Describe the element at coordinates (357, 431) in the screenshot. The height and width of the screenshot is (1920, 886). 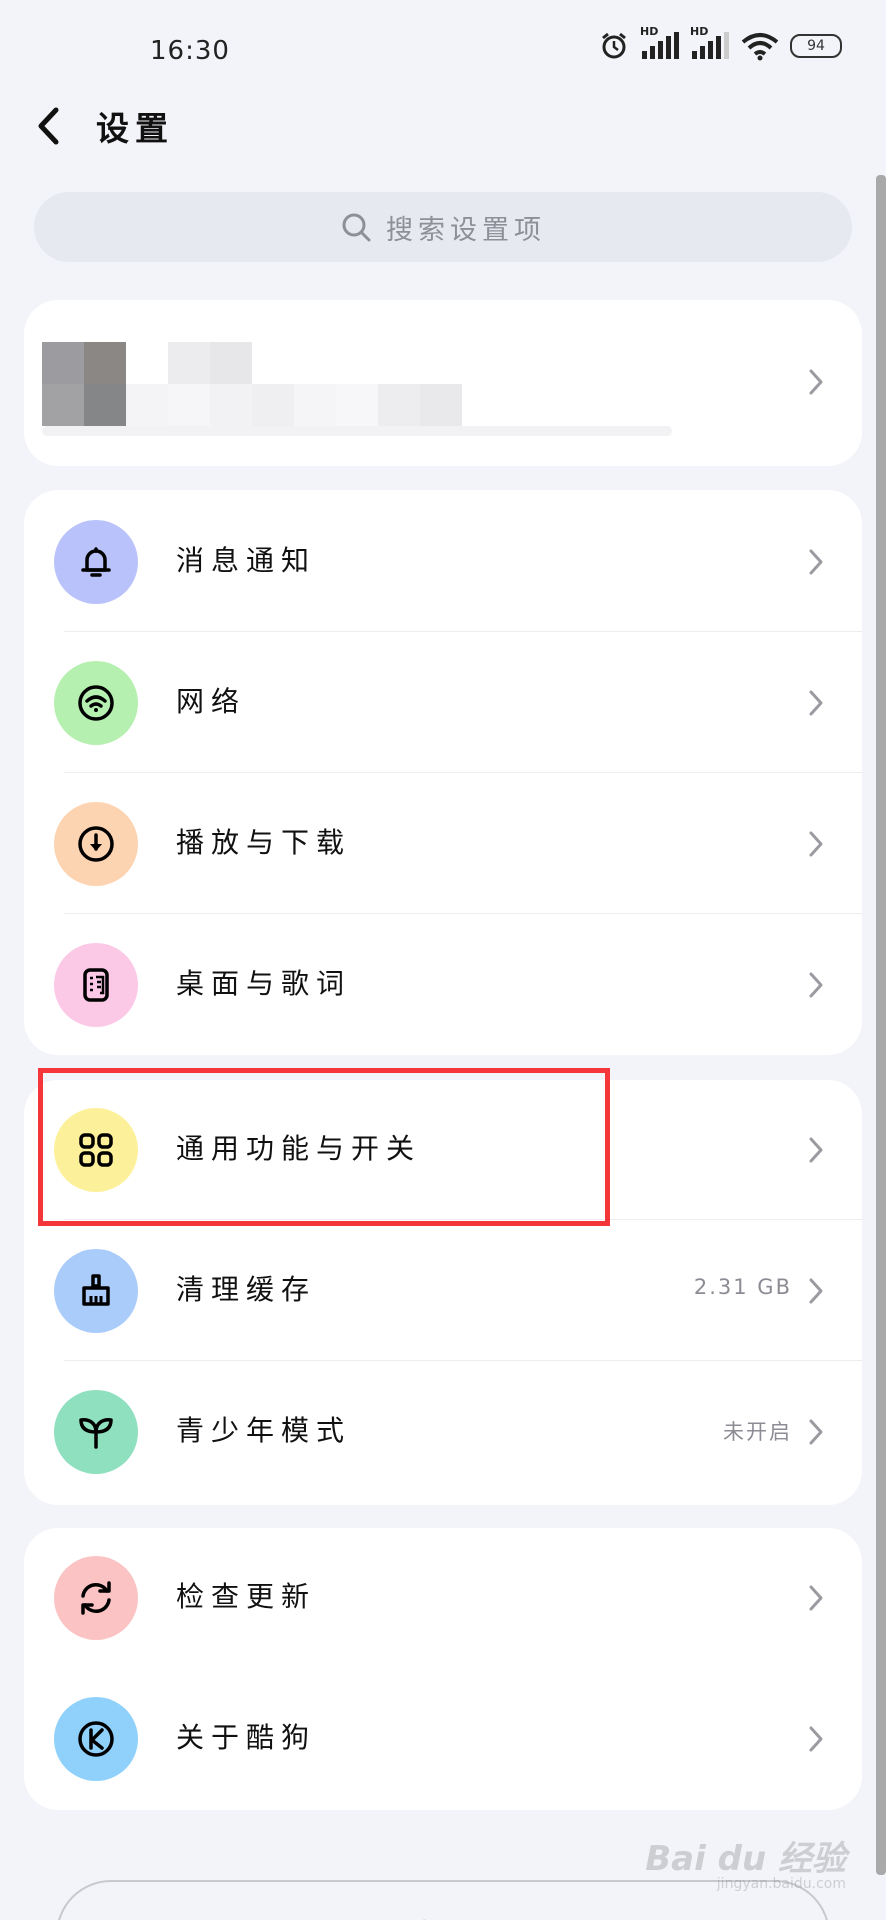
I see `profile-blur` at that location.